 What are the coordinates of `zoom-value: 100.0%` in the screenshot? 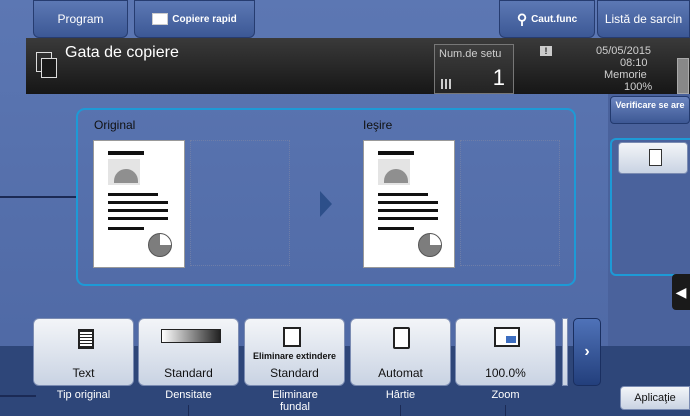 It's located at (505, 373).